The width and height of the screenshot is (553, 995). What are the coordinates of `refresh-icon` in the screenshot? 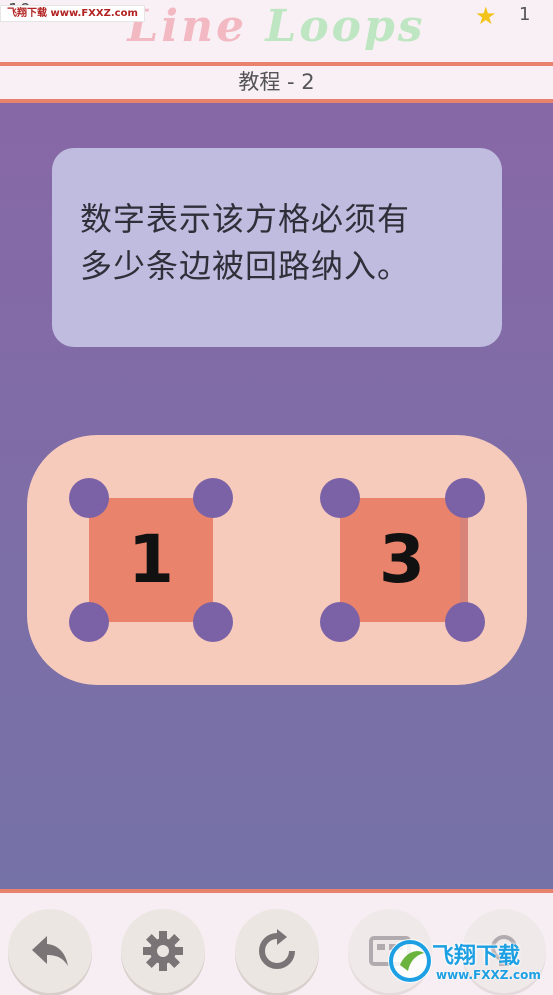 It's located at (277, 949).